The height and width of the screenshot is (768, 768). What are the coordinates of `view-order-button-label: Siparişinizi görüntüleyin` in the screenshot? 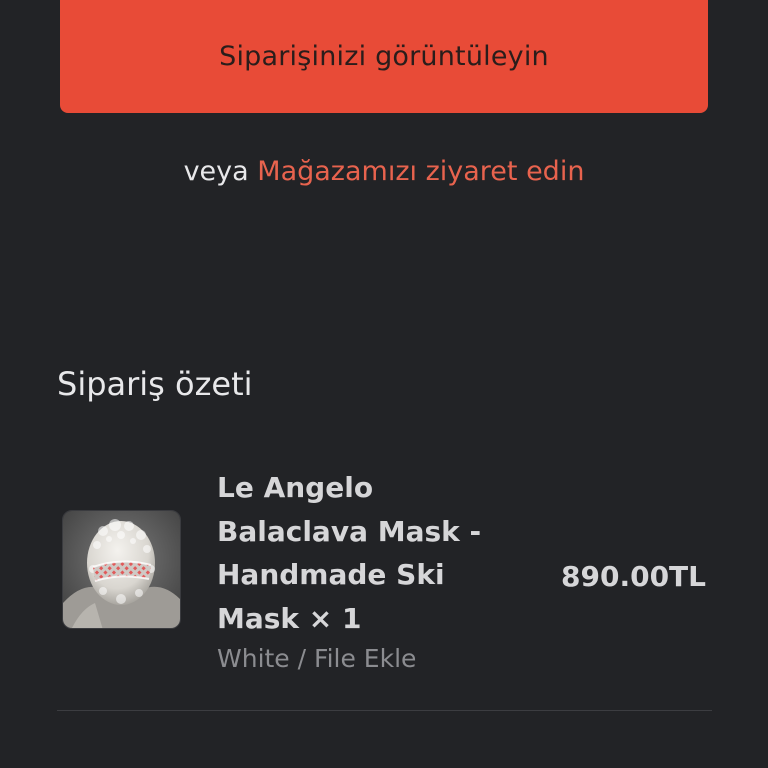 It's located at (384, 56).